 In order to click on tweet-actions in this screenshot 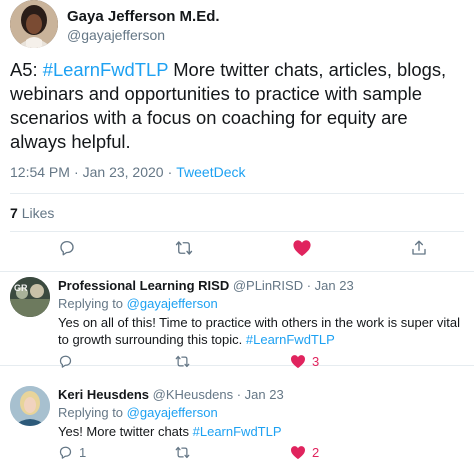, I will do `click(243, 248)`.